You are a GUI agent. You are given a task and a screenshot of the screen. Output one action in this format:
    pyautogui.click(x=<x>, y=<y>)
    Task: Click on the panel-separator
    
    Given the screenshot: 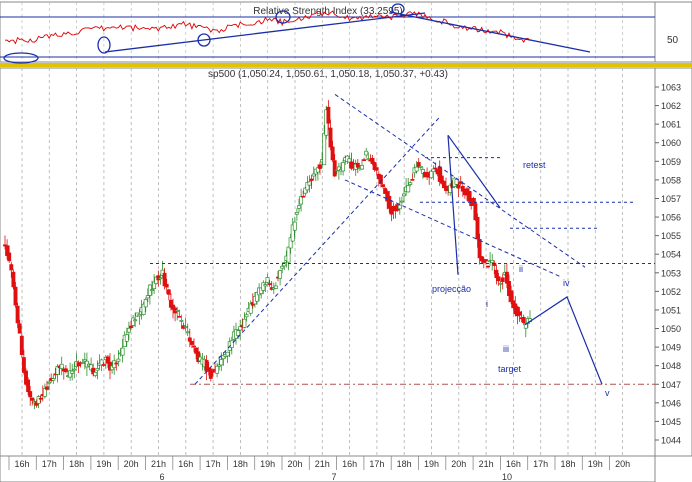 What is the action you would take?
    pyautogui.click(x=346, y=65)
    